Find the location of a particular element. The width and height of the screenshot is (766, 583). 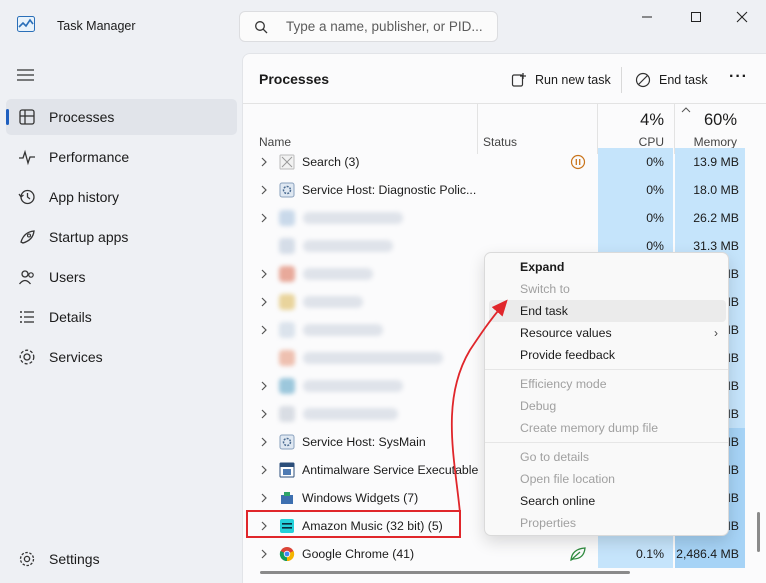

run-new-task-button: Run new task is located at coordinates (561, 80).